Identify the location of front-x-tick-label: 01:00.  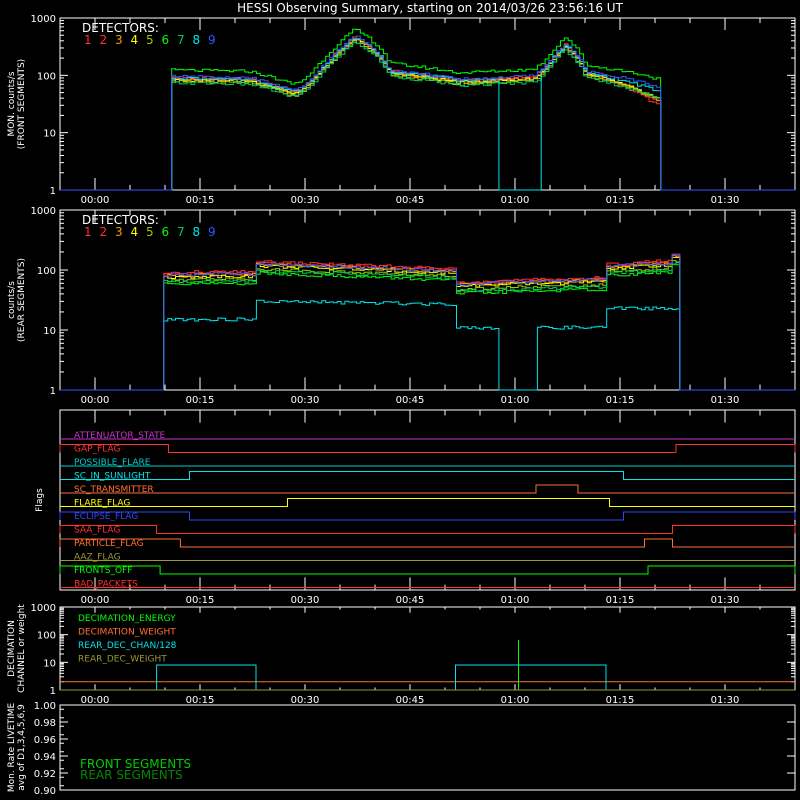
(515, 200).